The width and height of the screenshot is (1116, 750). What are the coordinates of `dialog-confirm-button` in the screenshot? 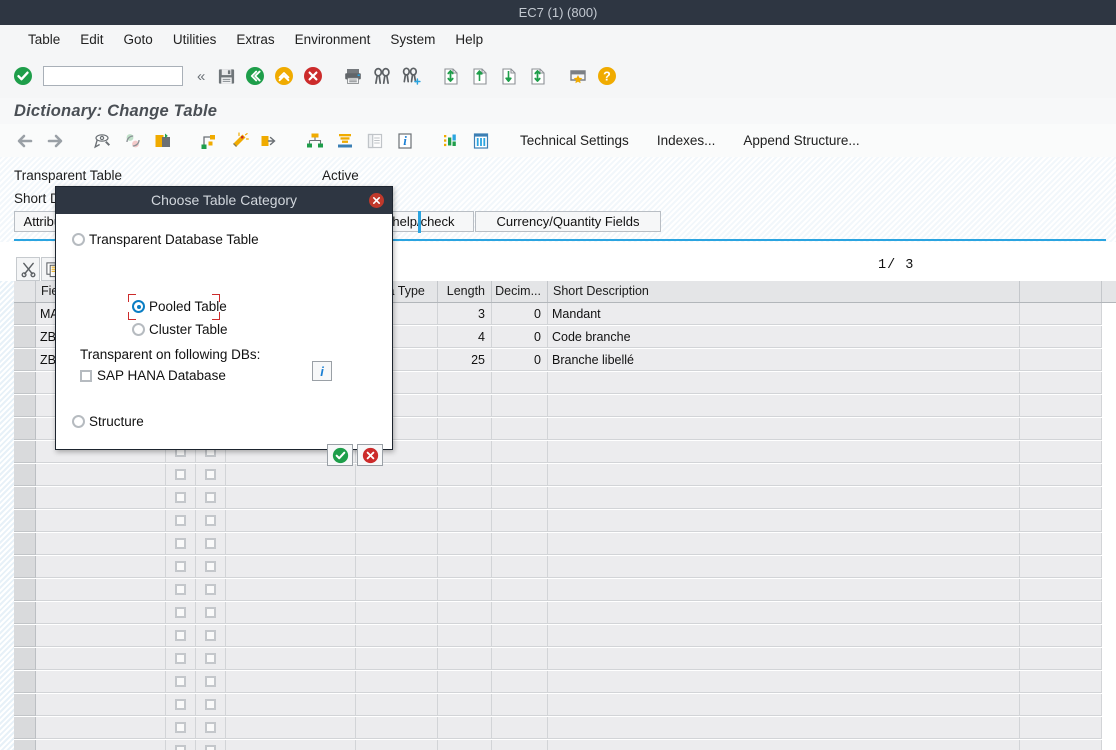 It's located at (340, 455).